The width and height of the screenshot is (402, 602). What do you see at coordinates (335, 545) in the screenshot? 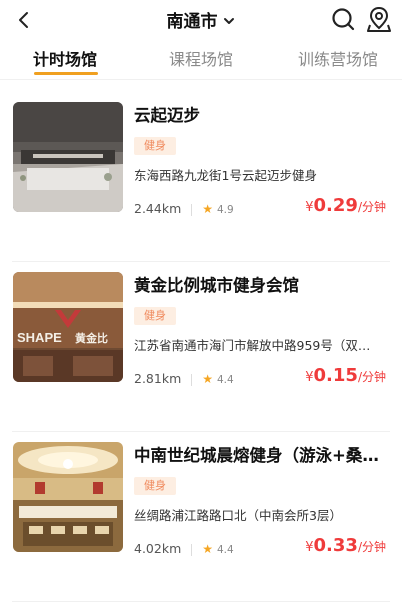
I see `price-amount: 0.33` at bounding box center [335, 545].